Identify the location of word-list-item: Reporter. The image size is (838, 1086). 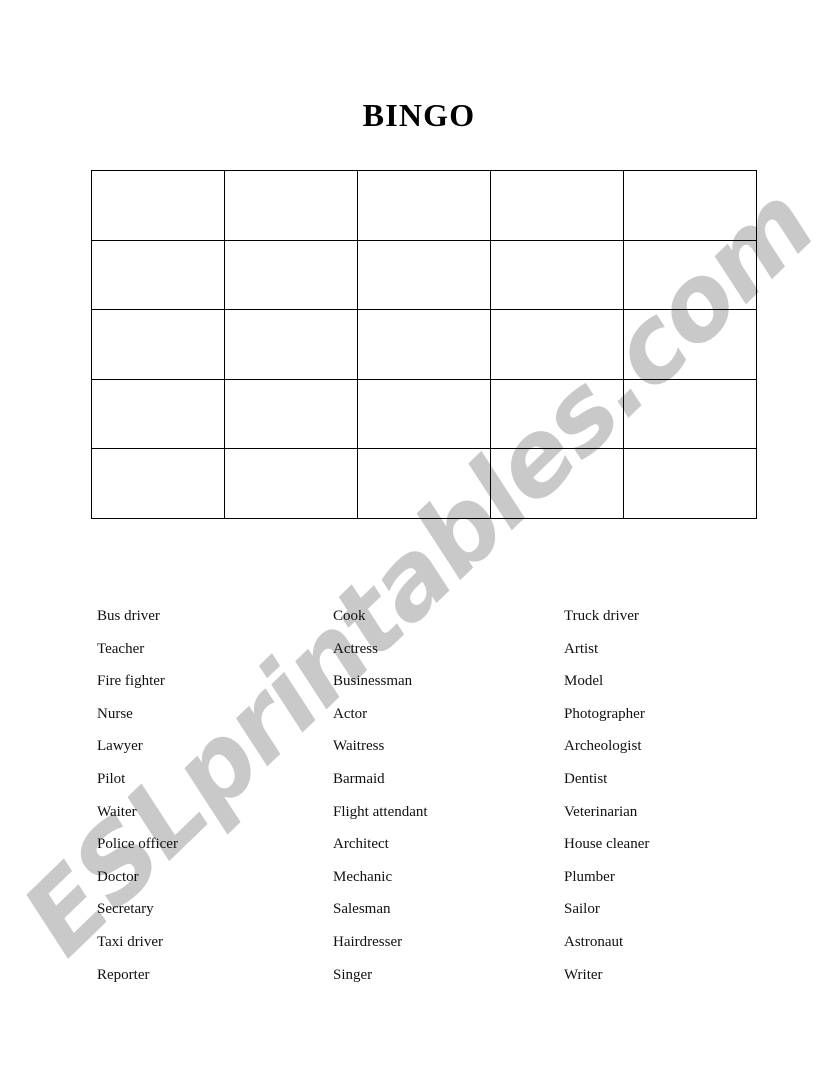
(123, 974).